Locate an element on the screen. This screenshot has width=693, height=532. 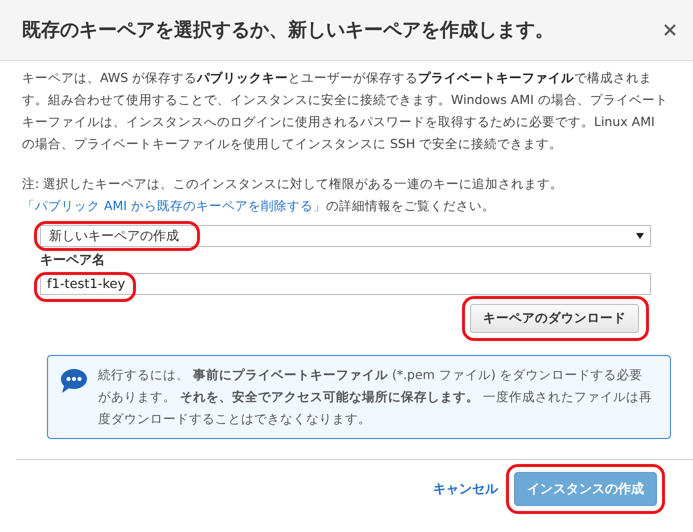
close-icon is located at coordinates (670, 30).